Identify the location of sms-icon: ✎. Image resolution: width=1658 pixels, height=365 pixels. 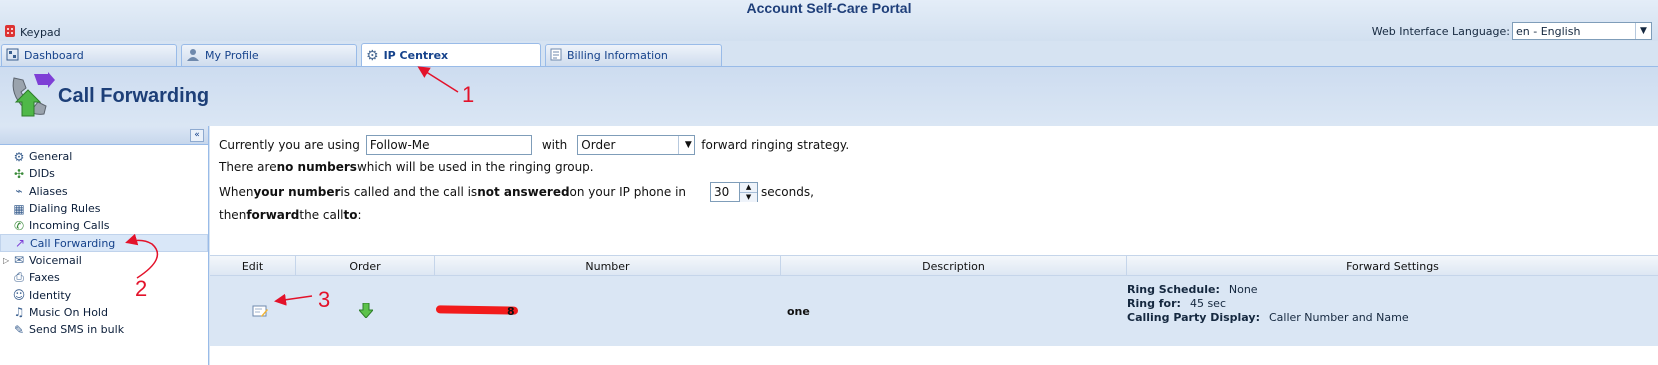
(19, 329).